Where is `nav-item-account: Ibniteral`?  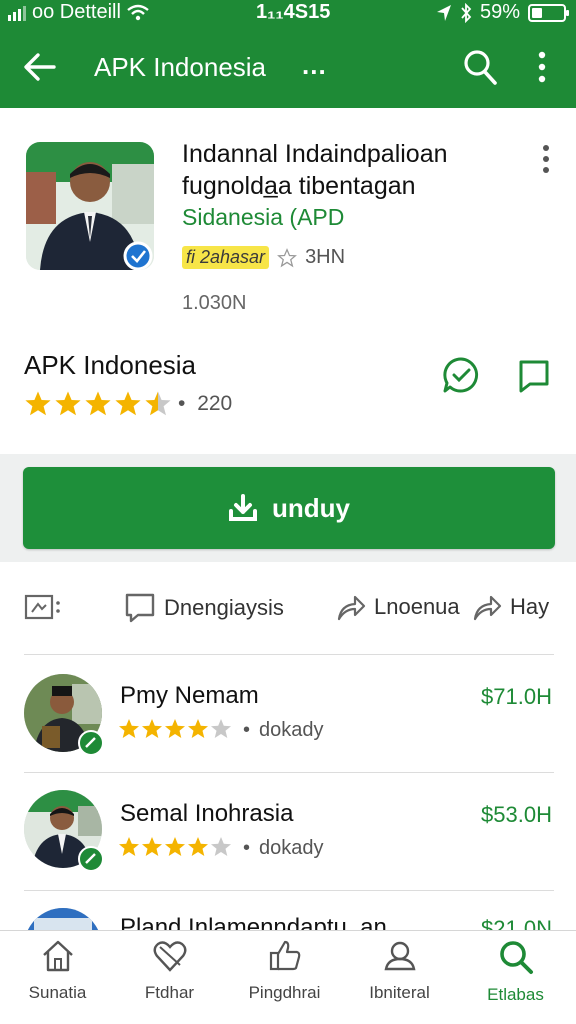 nav-item-account: Ibniteral is located at coordinates (399, 971).